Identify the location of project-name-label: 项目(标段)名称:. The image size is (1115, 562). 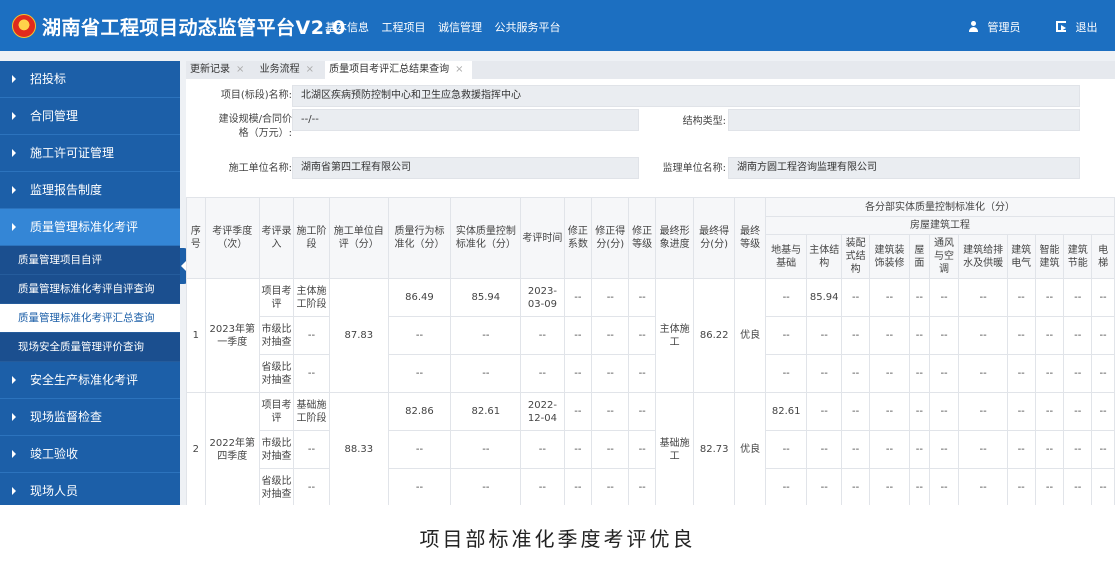
(256, 95).